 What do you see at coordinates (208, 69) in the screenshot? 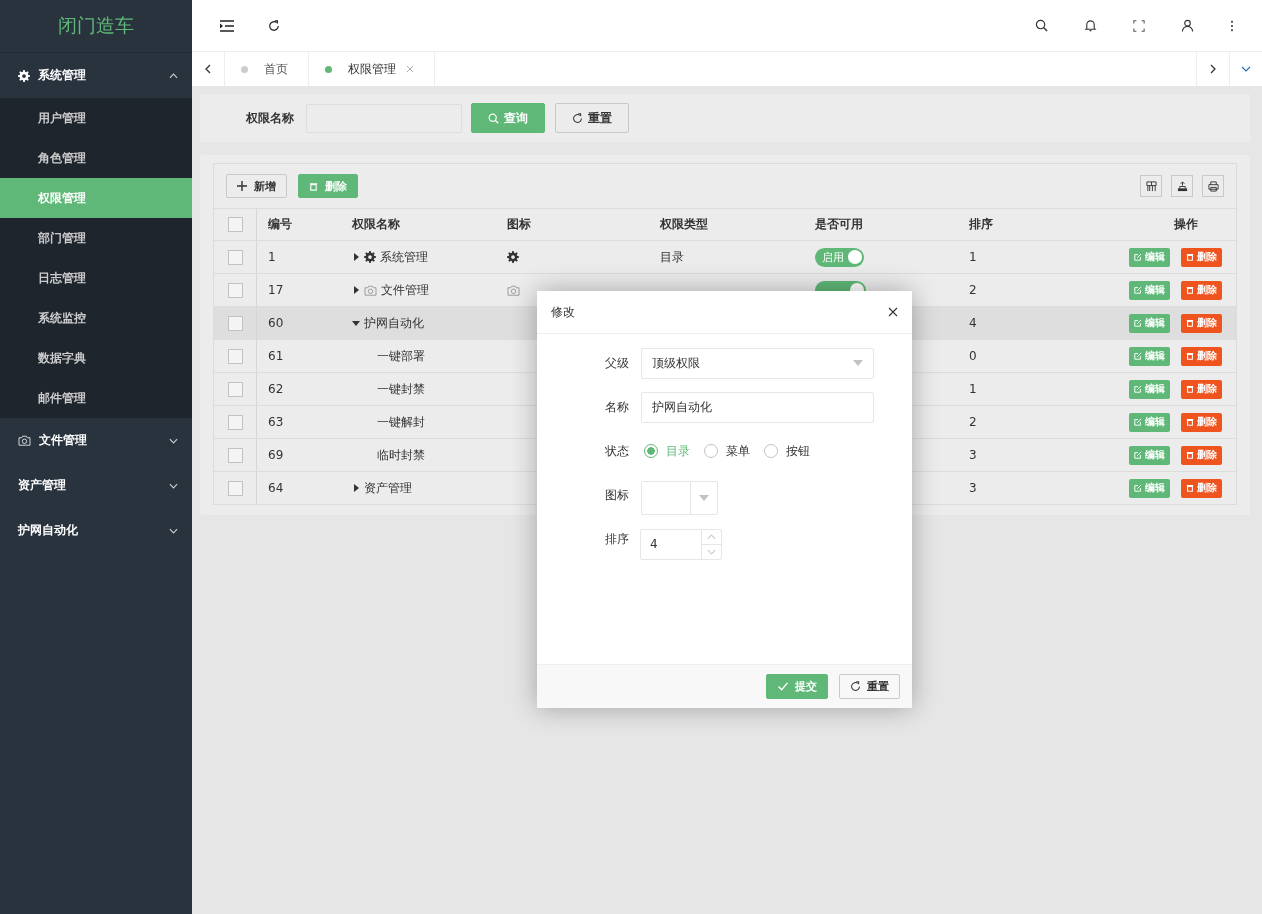
I see `chevron-left-icon` at bounding box center [208, 69].